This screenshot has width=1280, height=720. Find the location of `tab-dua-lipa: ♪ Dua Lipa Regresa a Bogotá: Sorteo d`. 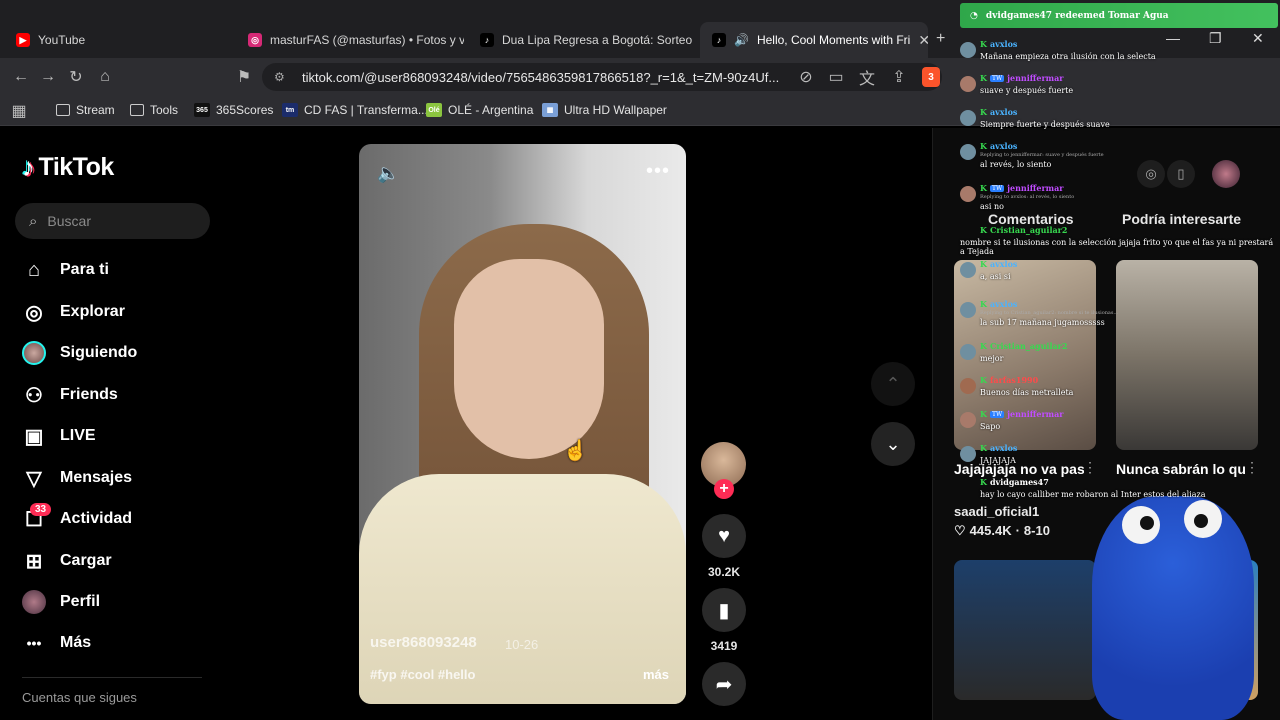

tab-dua-lipa: ♪ Dua Lipa Regresa a Bogotá: Sorteo d is located at coordinates (582, 40).